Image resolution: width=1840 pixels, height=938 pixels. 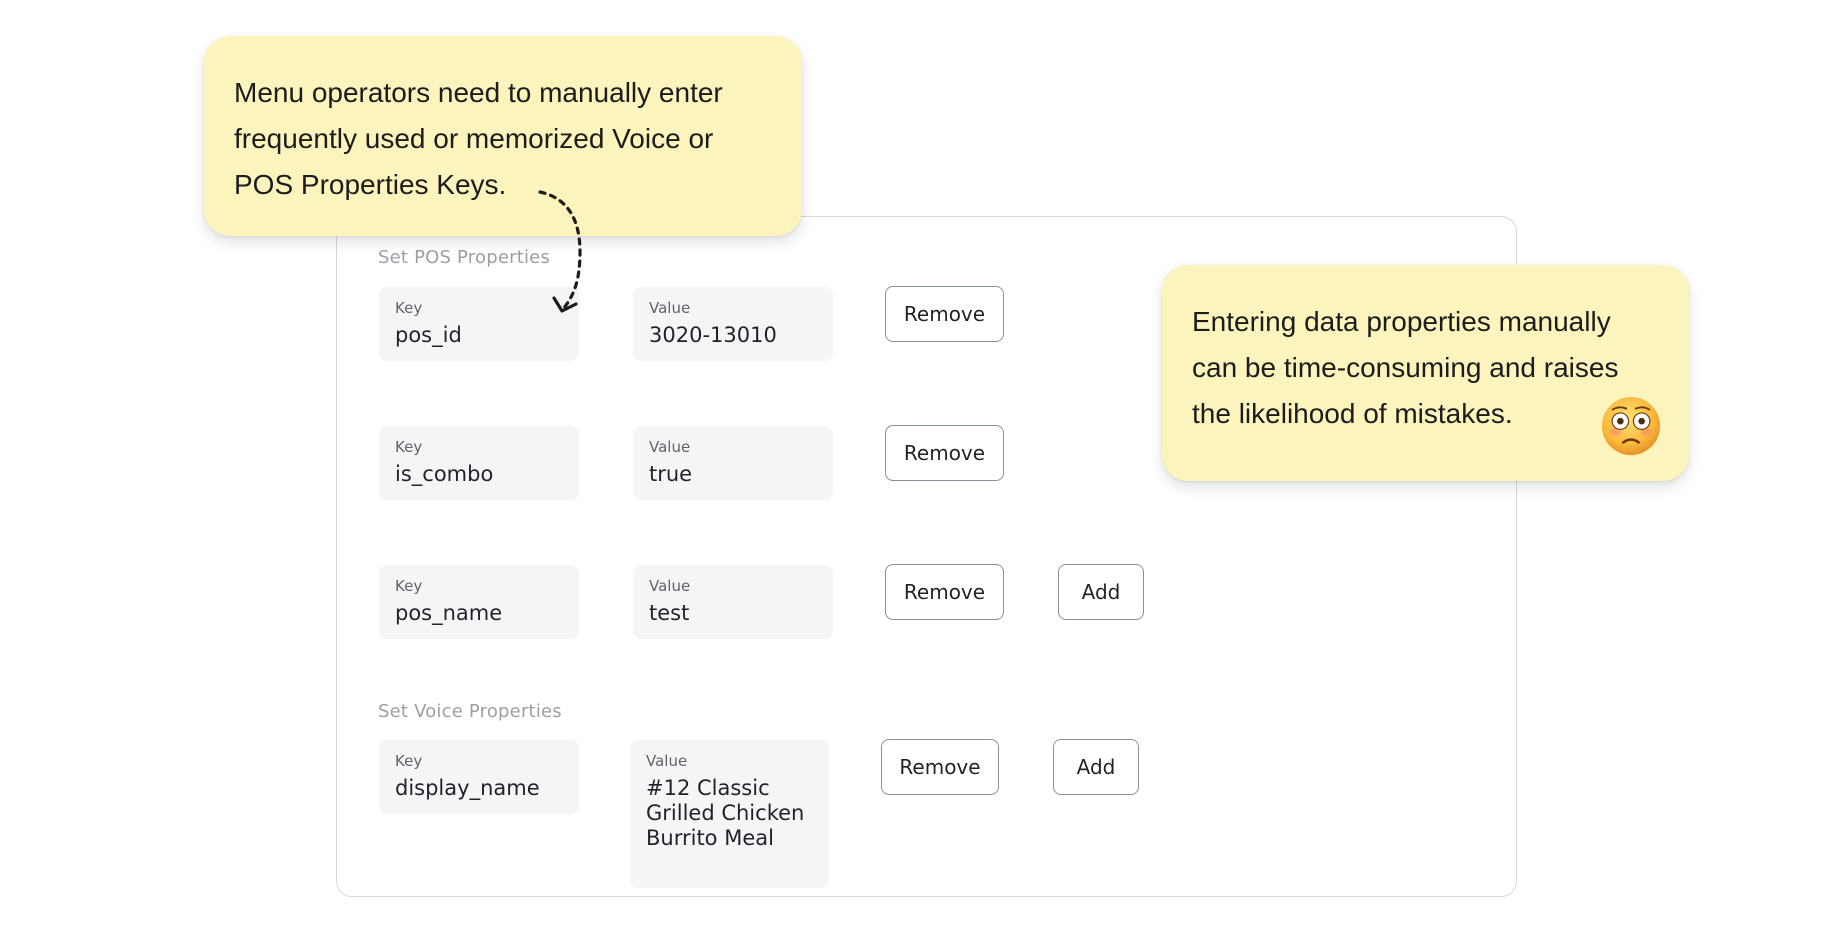 I want to click on key-value: display_name, so click(x=467, y=788).